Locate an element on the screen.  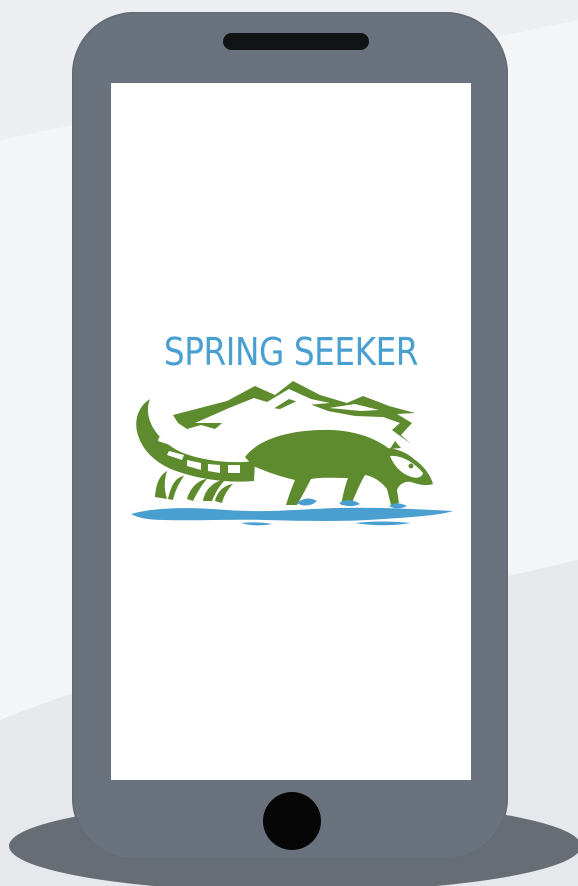
coati-eye is located at coordinates (411, 466).